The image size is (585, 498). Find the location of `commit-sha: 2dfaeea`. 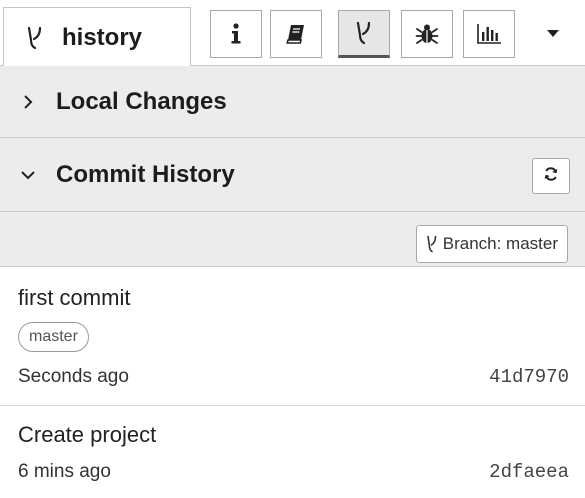

commit-sha: 2dfaeea is located at coordinates (529, 472).